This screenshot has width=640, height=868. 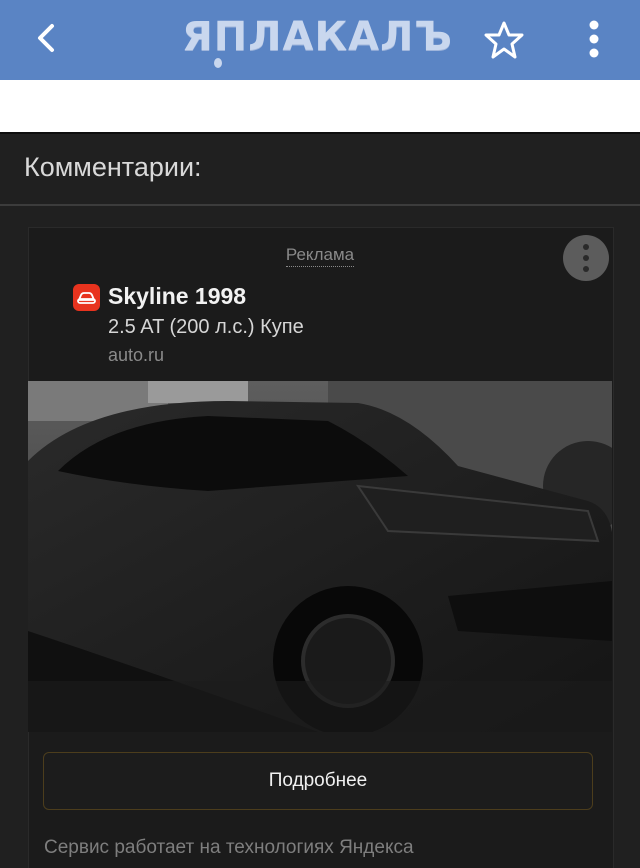 I want to click on section-divider, so click(x=320, y=205).